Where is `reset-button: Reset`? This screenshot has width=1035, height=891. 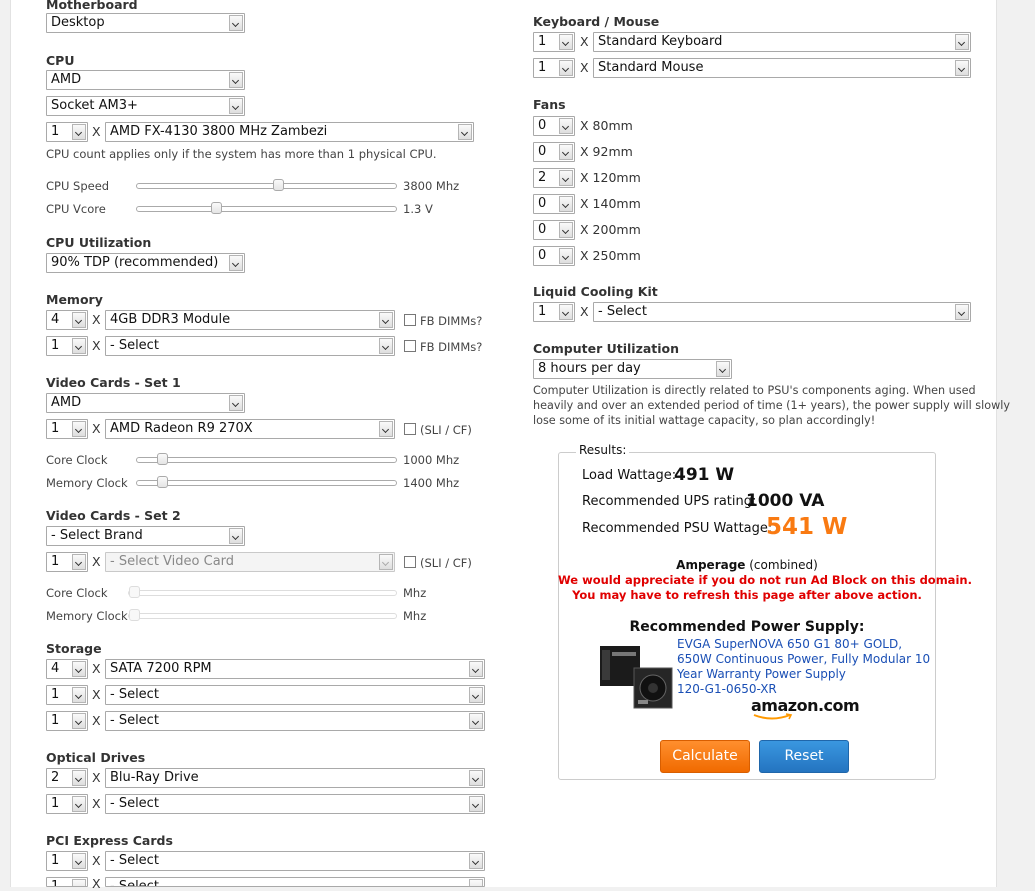 reset-button: Reset is located at coordinates (804, 756).